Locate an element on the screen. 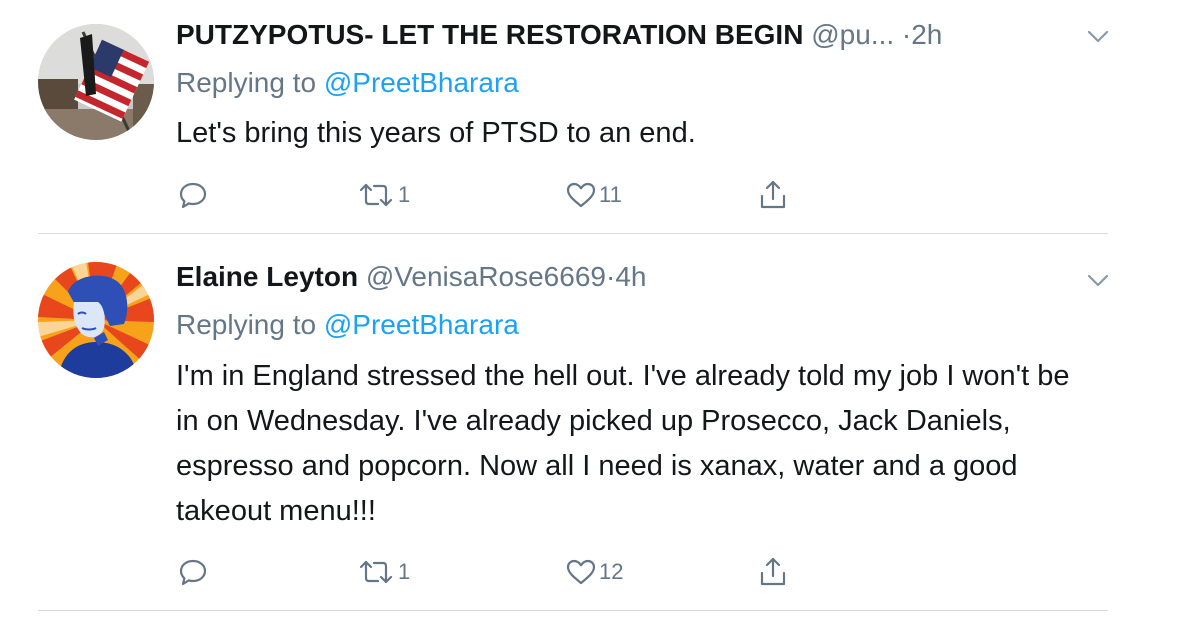 The width and height of the screenshot is (1200, 622). flag-avatar-image is located at coordinates (96, 82).